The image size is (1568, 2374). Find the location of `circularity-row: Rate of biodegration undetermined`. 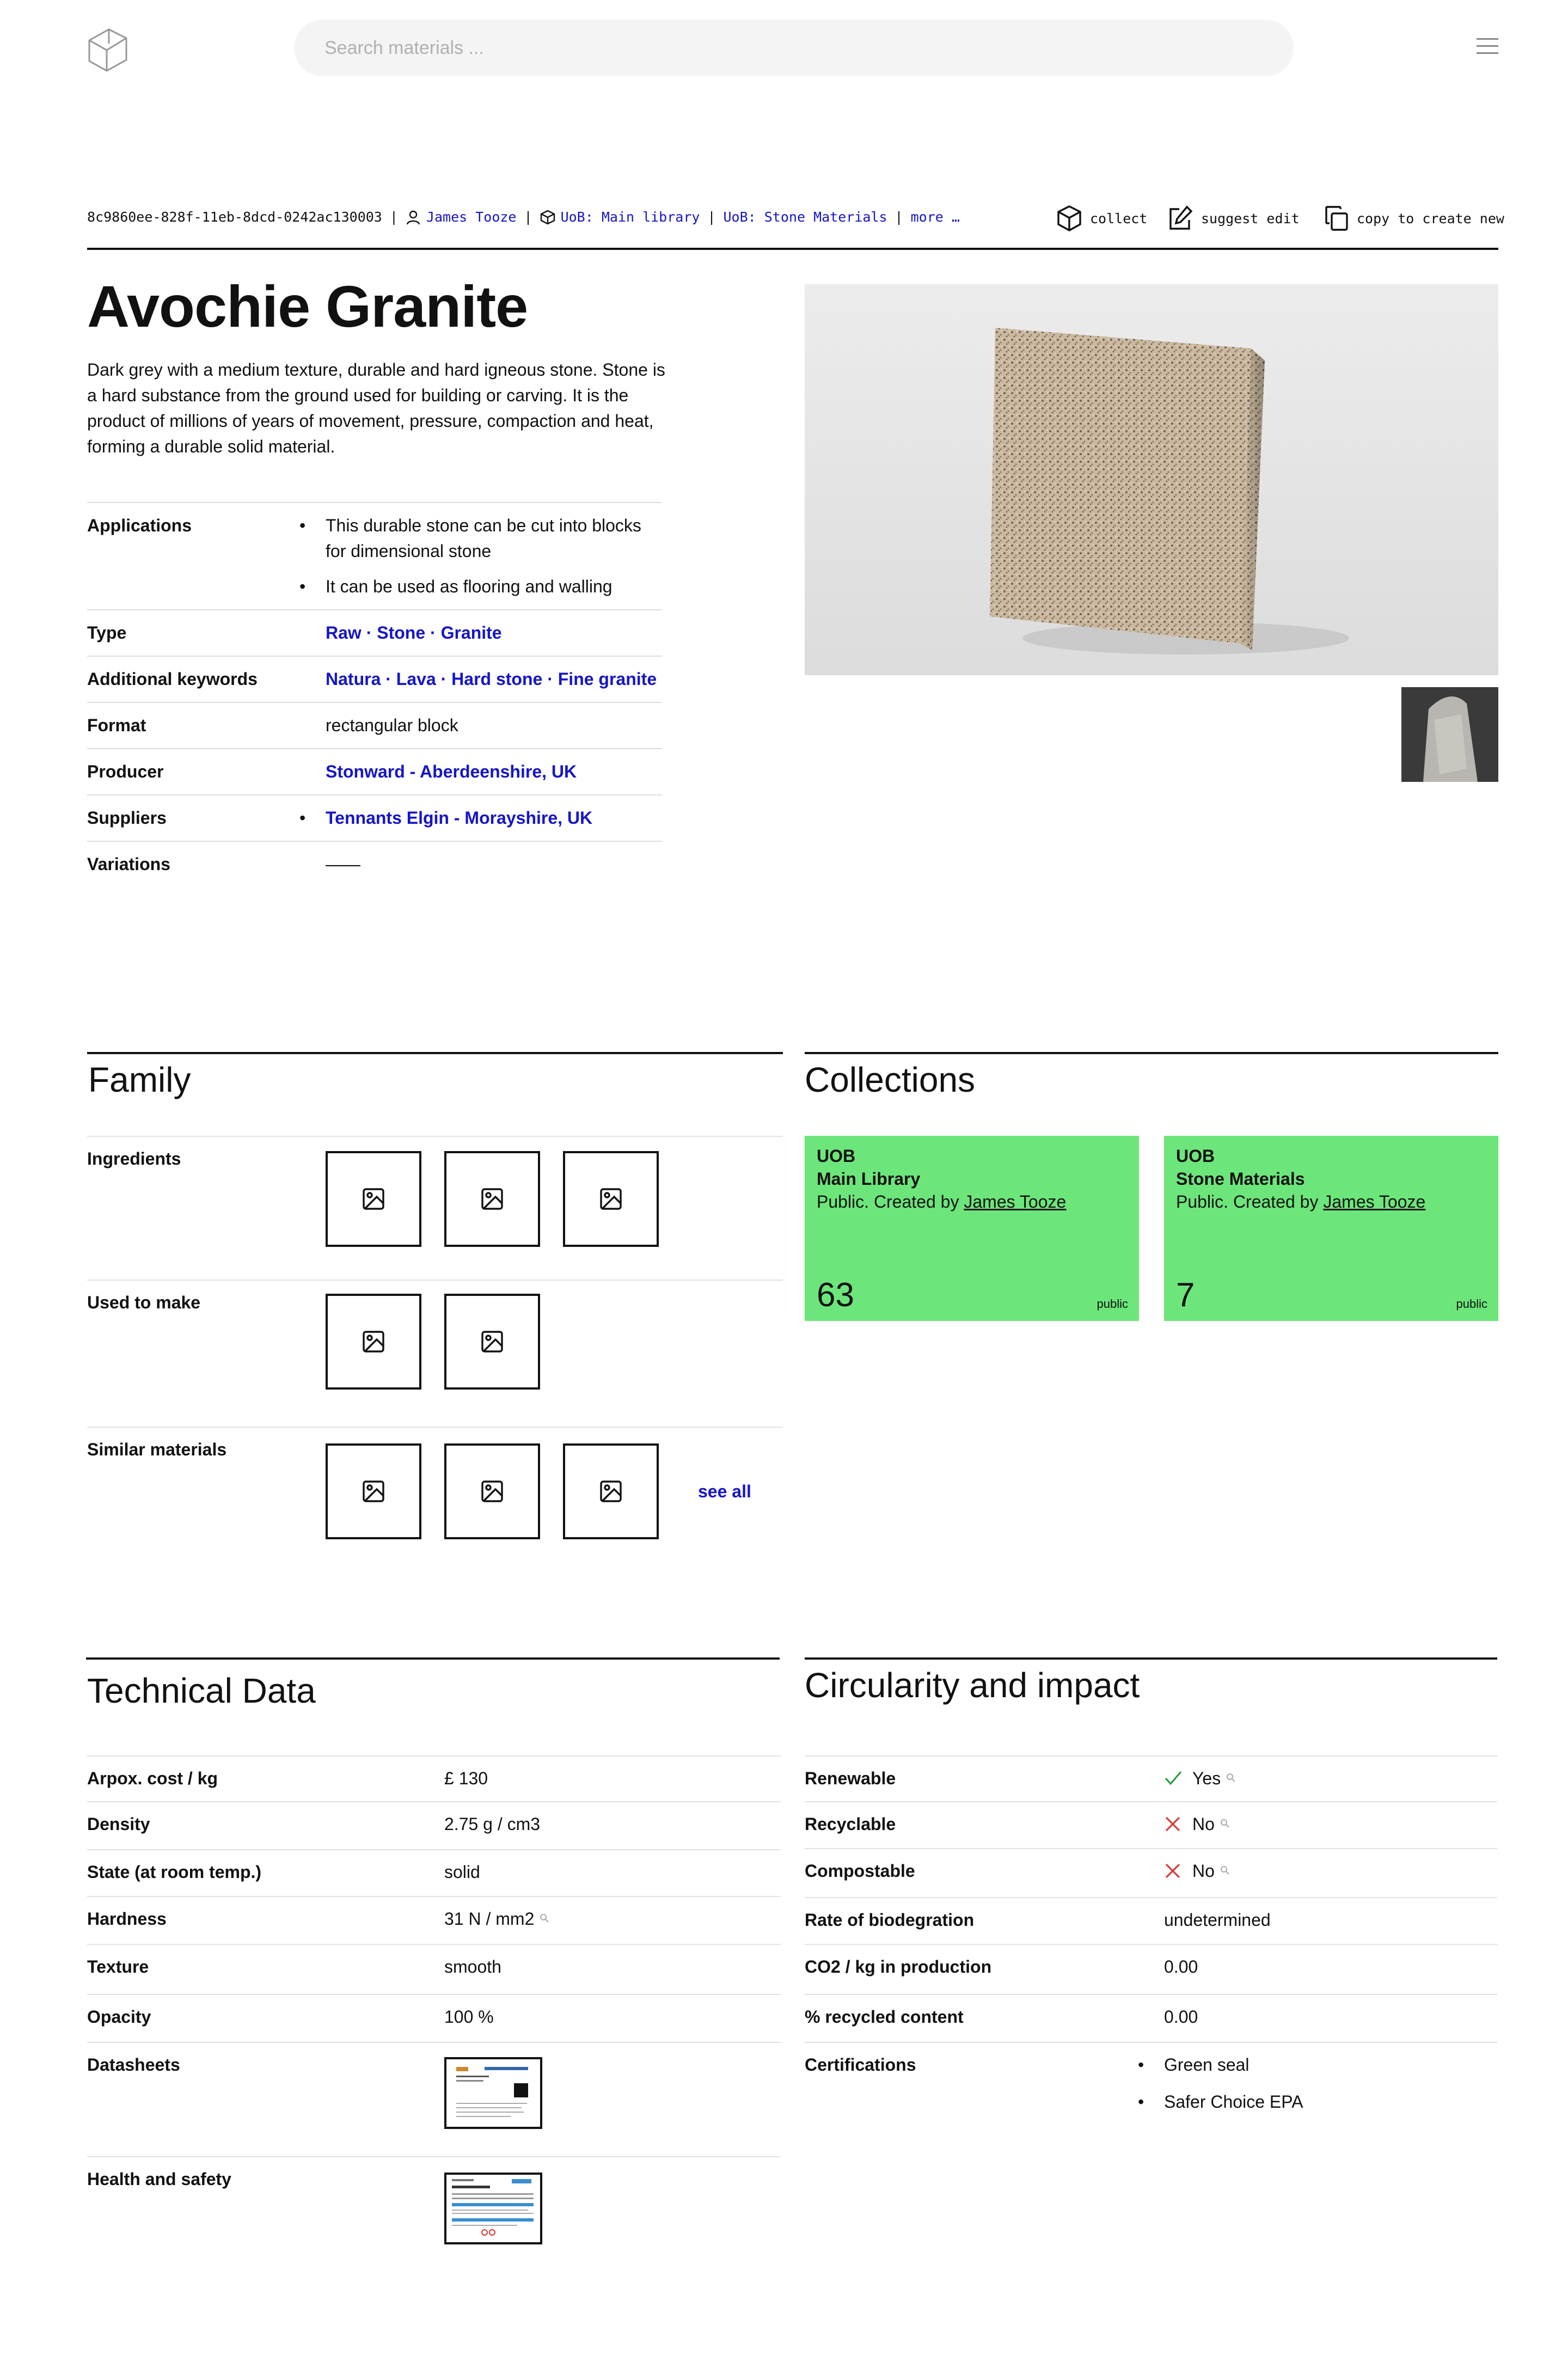

circularity-row: Rate of biodegration undetermined is located at coordinates (1151, 1920).